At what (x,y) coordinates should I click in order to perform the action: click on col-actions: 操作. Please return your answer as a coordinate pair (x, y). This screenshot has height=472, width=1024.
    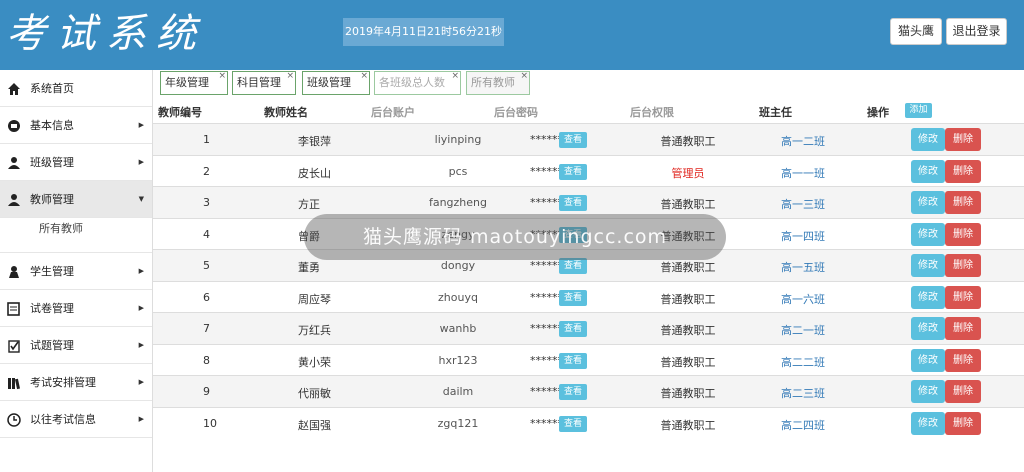
    Looking at the image, I should click on (878, 112).